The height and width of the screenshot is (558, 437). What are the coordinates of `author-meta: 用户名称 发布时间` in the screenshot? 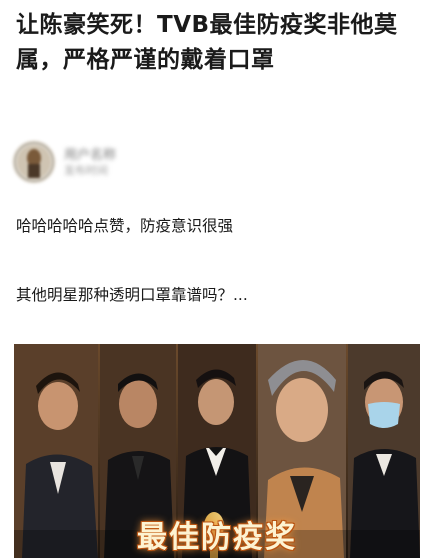 It's located at (109, 162).